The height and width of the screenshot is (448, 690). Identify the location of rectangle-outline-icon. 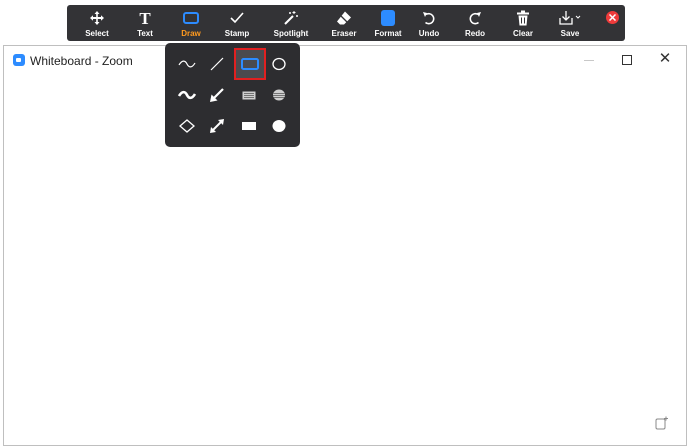
(250, 64).